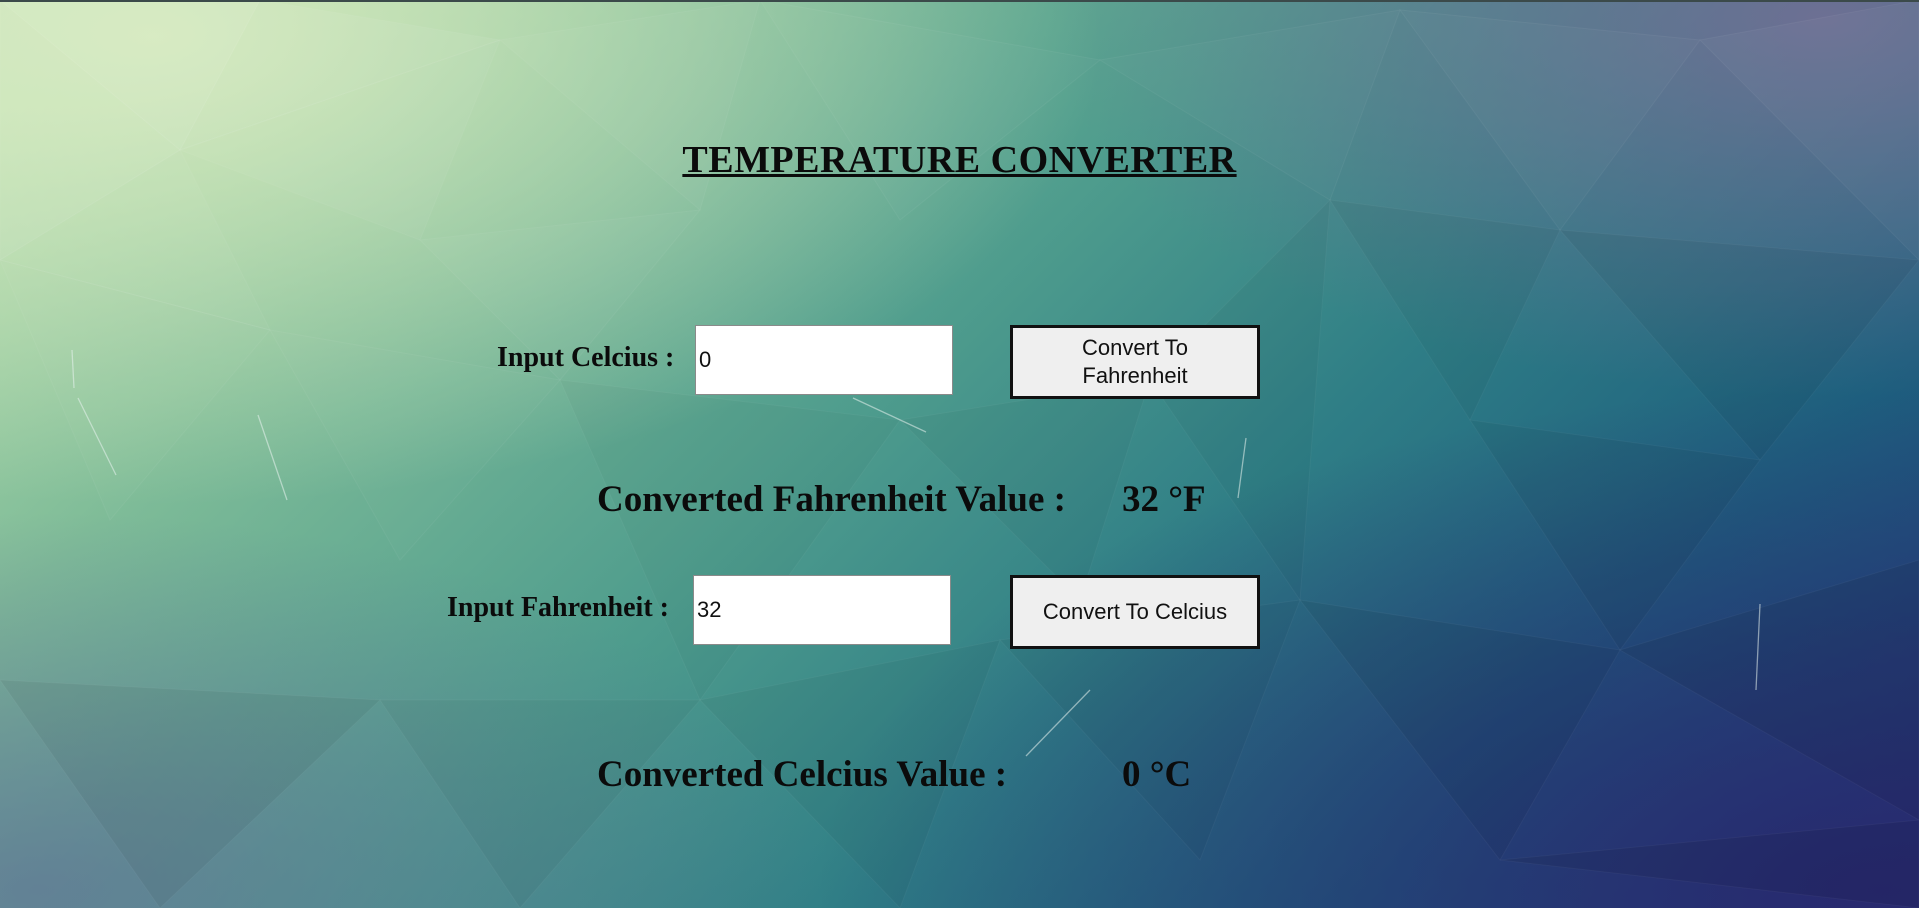 Image resolution: width=1919 pixels, height=908 pixels. Describe the element at coordinates (1157, 774) in the screenshot. I see `celsius-result-value: 0 °C` at that location.